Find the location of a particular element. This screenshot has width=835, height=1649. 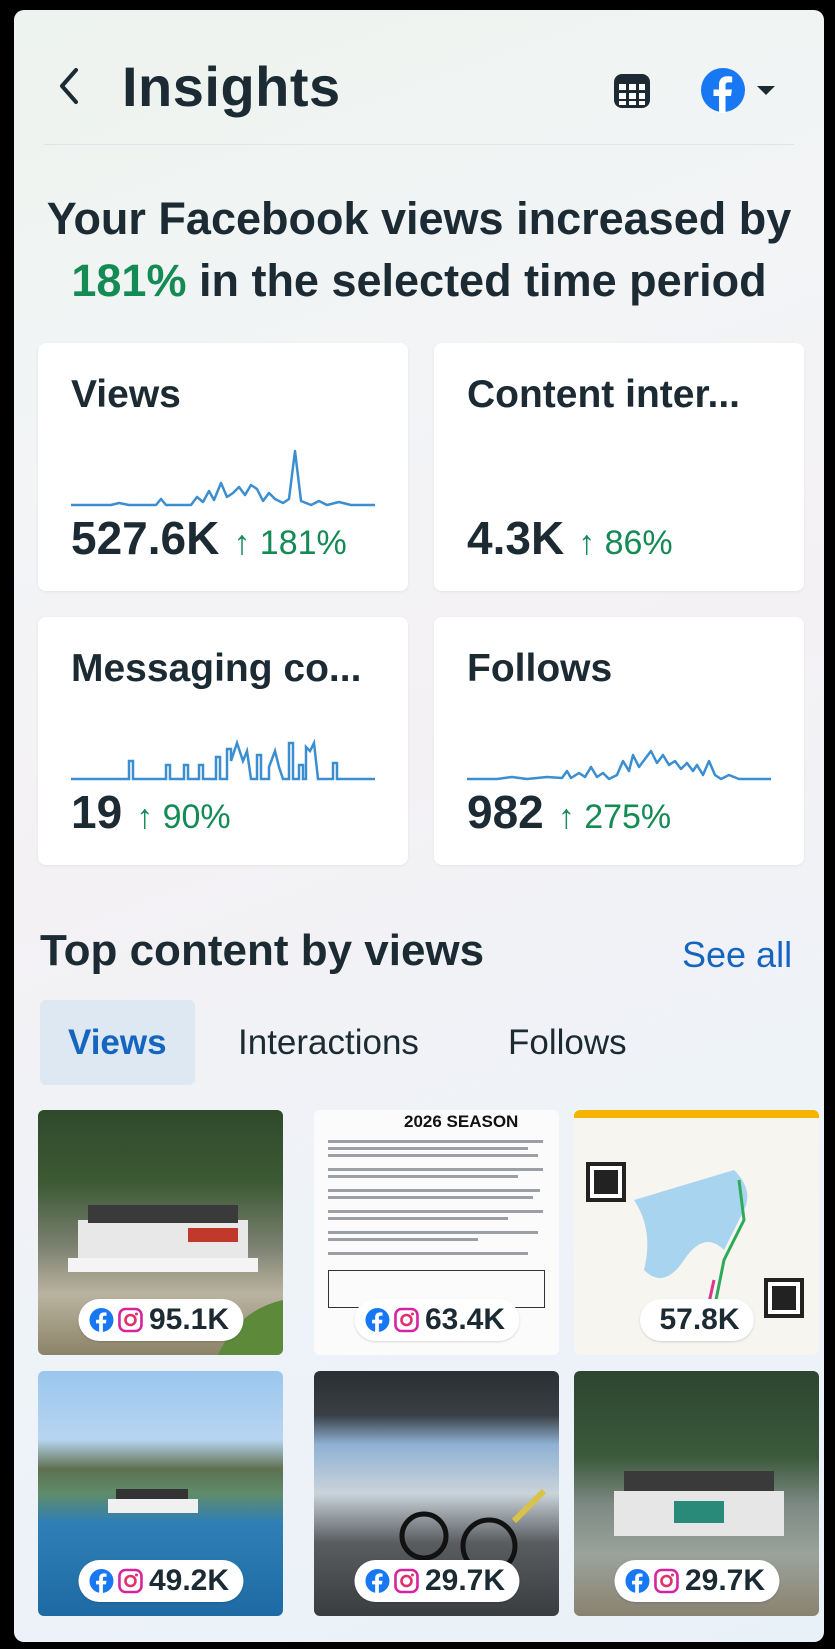

views-badge: 57.8K is located at coordinates (696, 1320).